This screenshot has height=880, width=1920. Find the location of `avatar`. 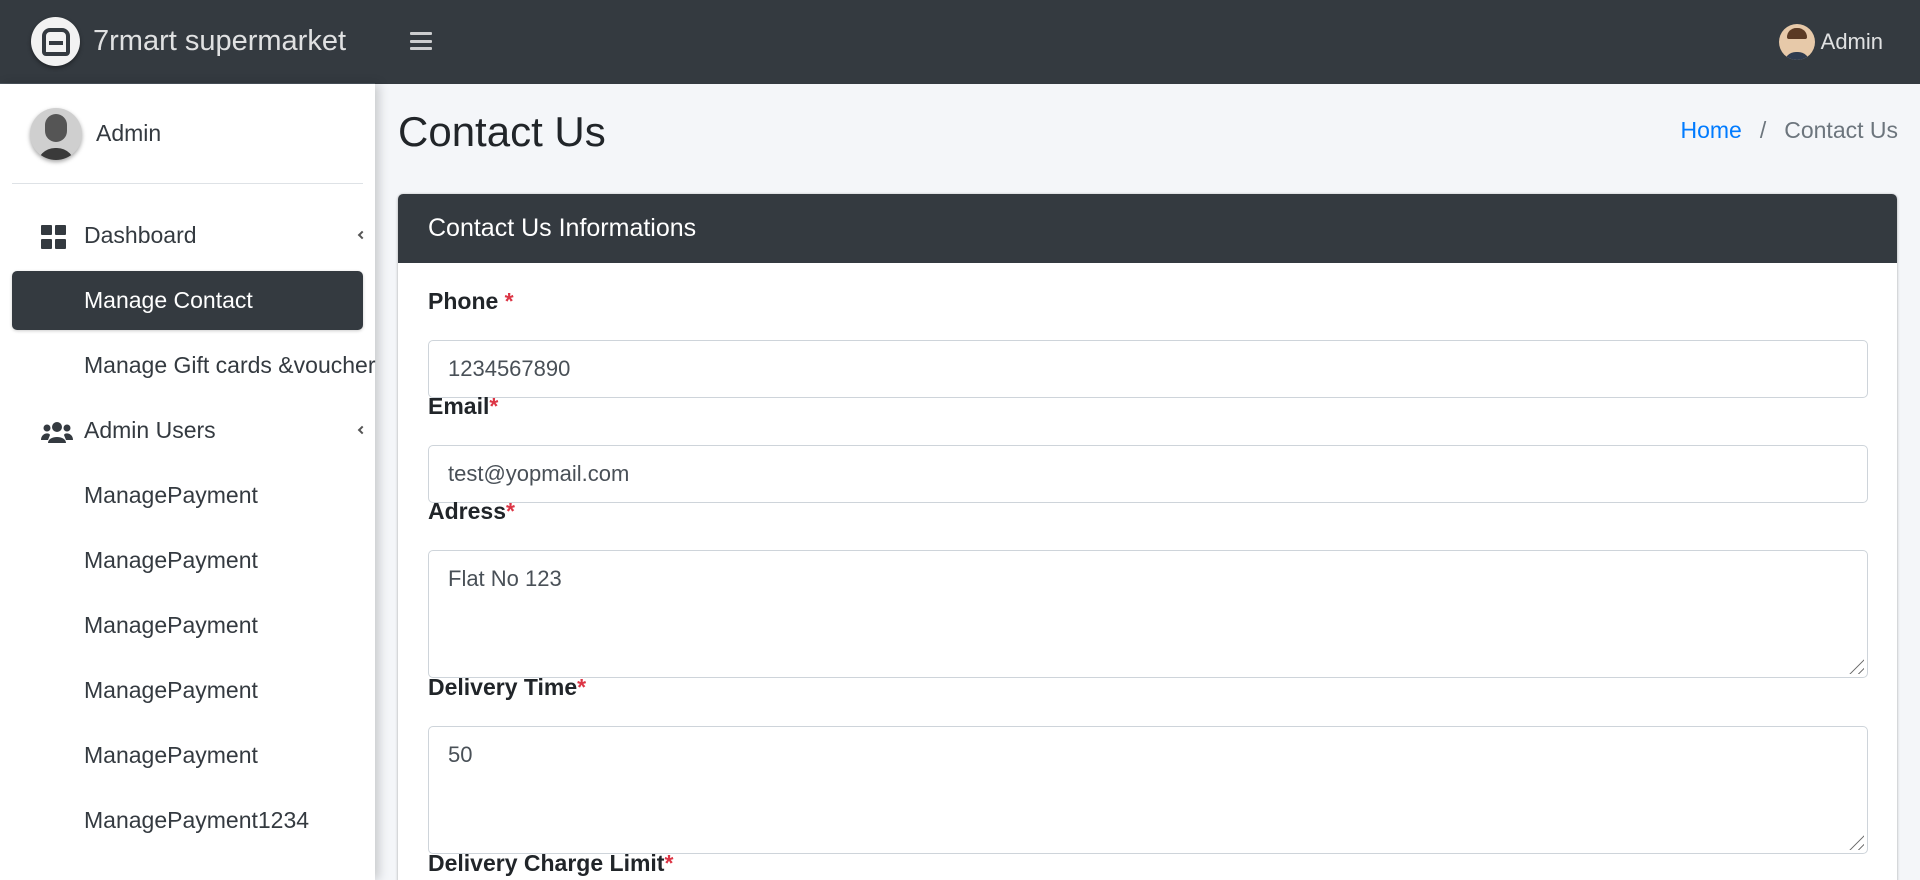

avatar is located at coordinates (1796, 42).